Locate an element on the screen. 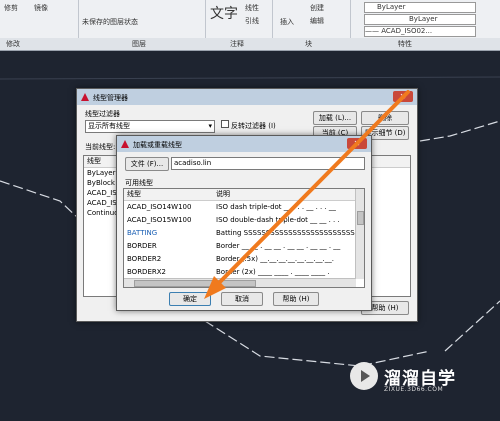 The width and height of the screenshot is (500, 421). watermark-url: ZIXUE.3D66.COM is located at coordinates (414, 389).